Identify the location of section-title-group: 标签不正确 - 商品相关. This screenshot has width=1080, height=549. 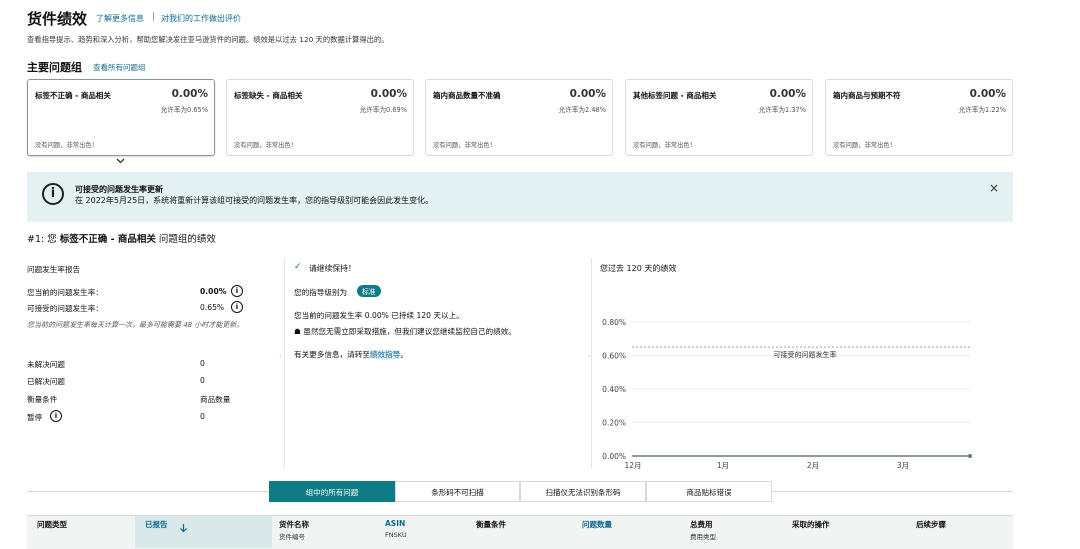
(107, 239).